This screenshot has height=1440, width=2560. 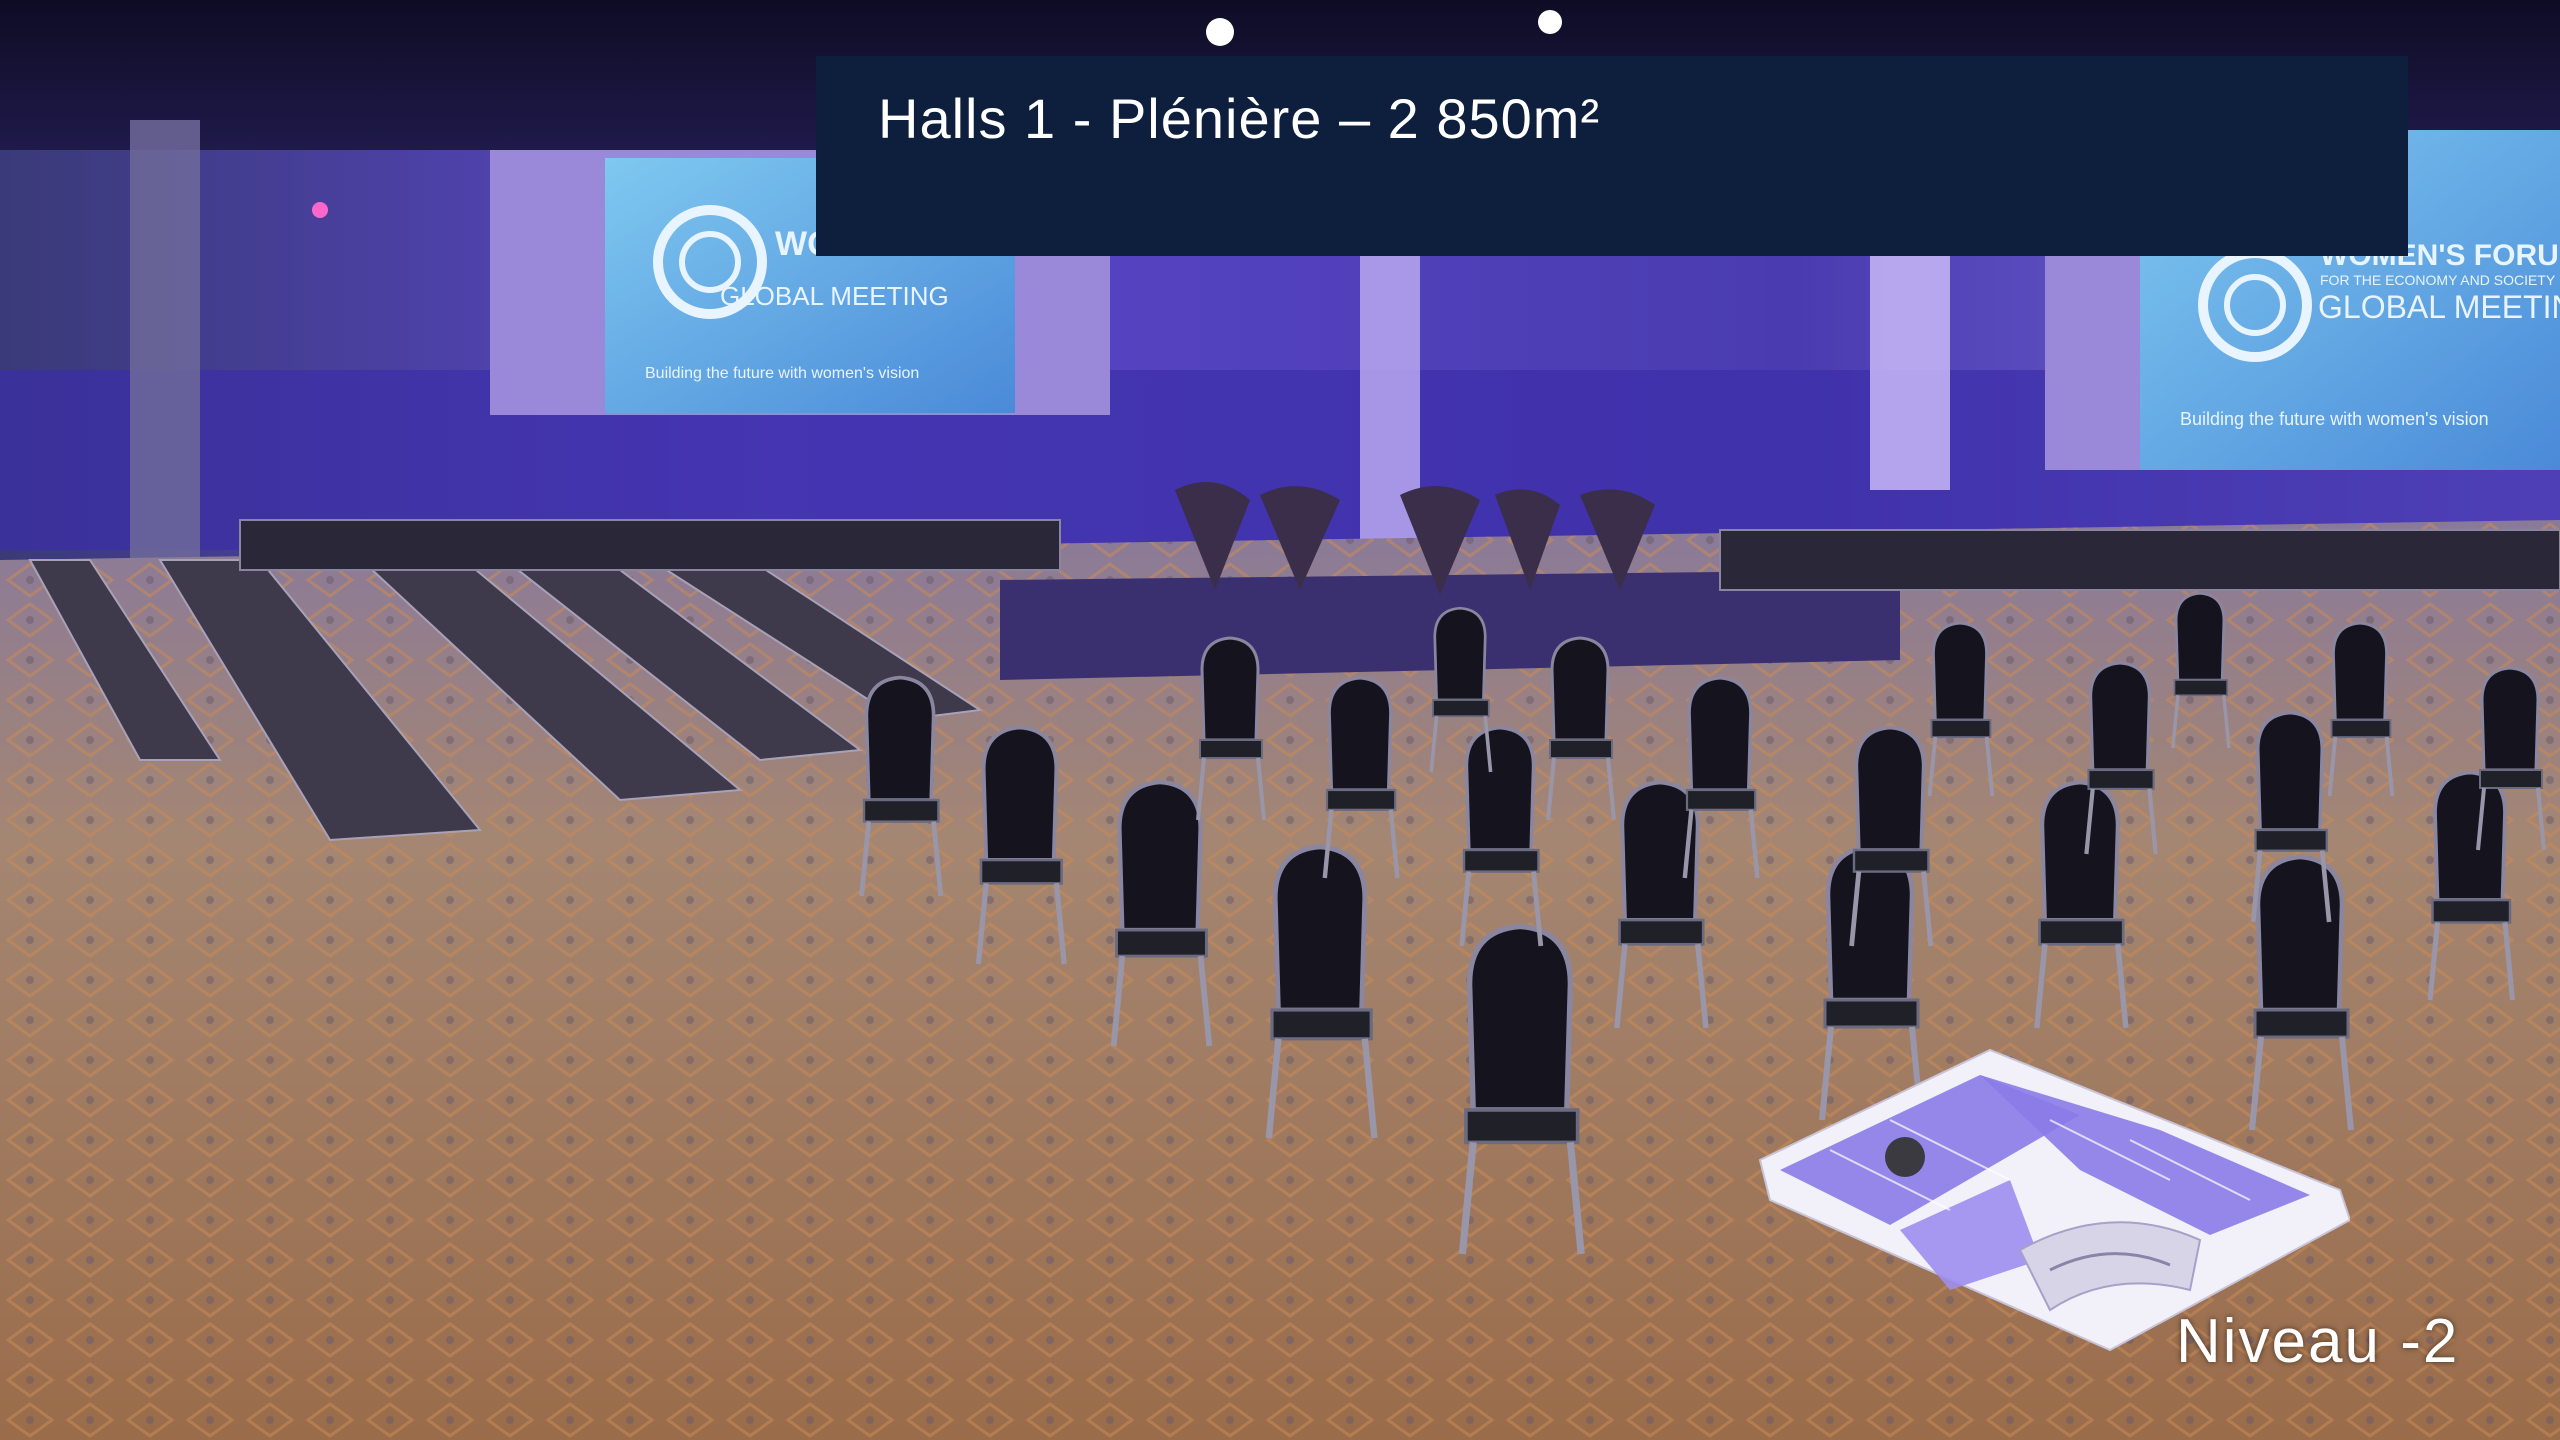 What do you see at coordinates (2334, 419) in the screenshot?
I see `right-screen-tagline: Building the future with women's vision` at bounding box center [2334, 419].